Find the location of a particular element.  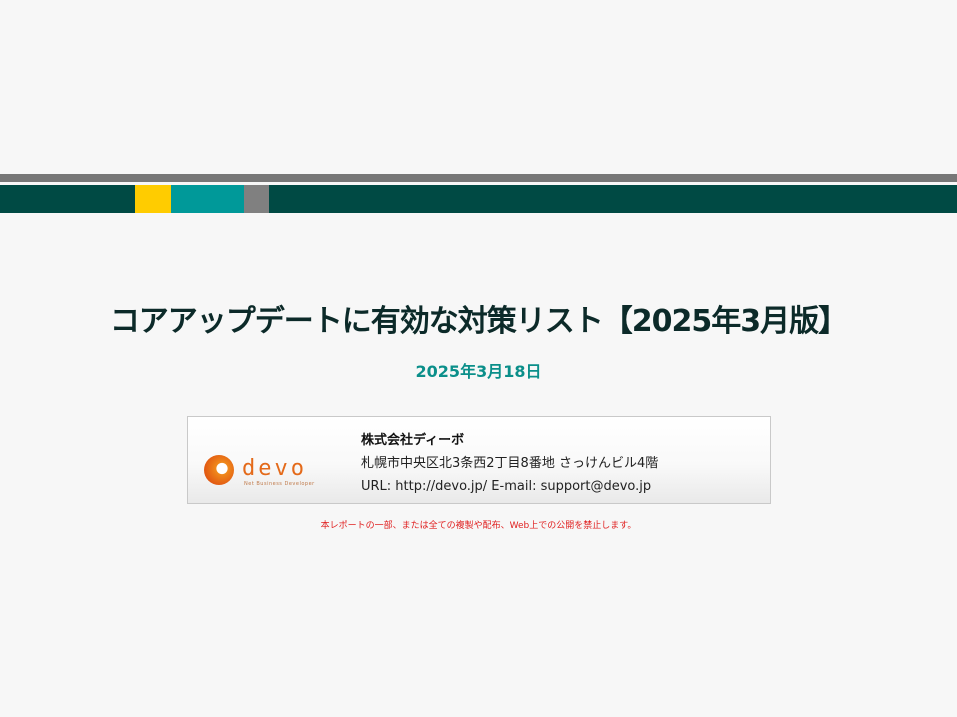

copyright-notice: 本レポートの一部、または全ての複製や配布、Web上での公開を禁止します。 is located at coordinates (478, 526).